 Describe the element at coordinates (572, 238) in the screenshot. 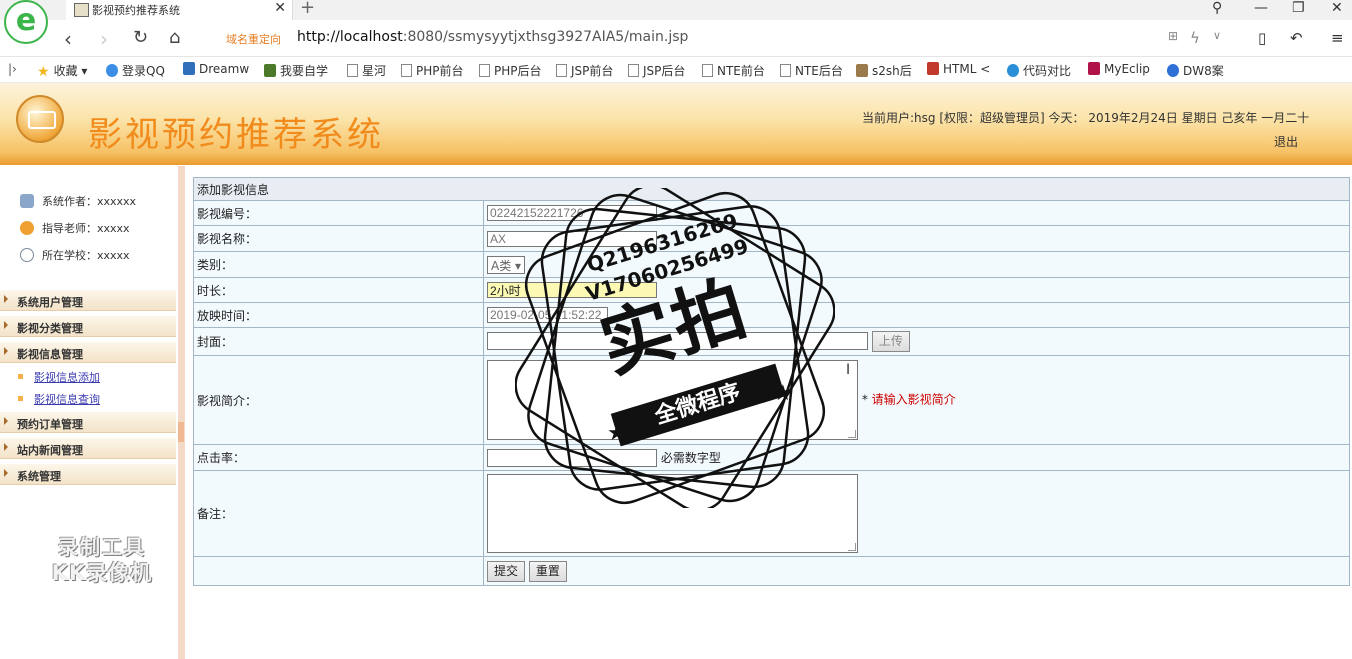

I see `movie-name-input` at that location.